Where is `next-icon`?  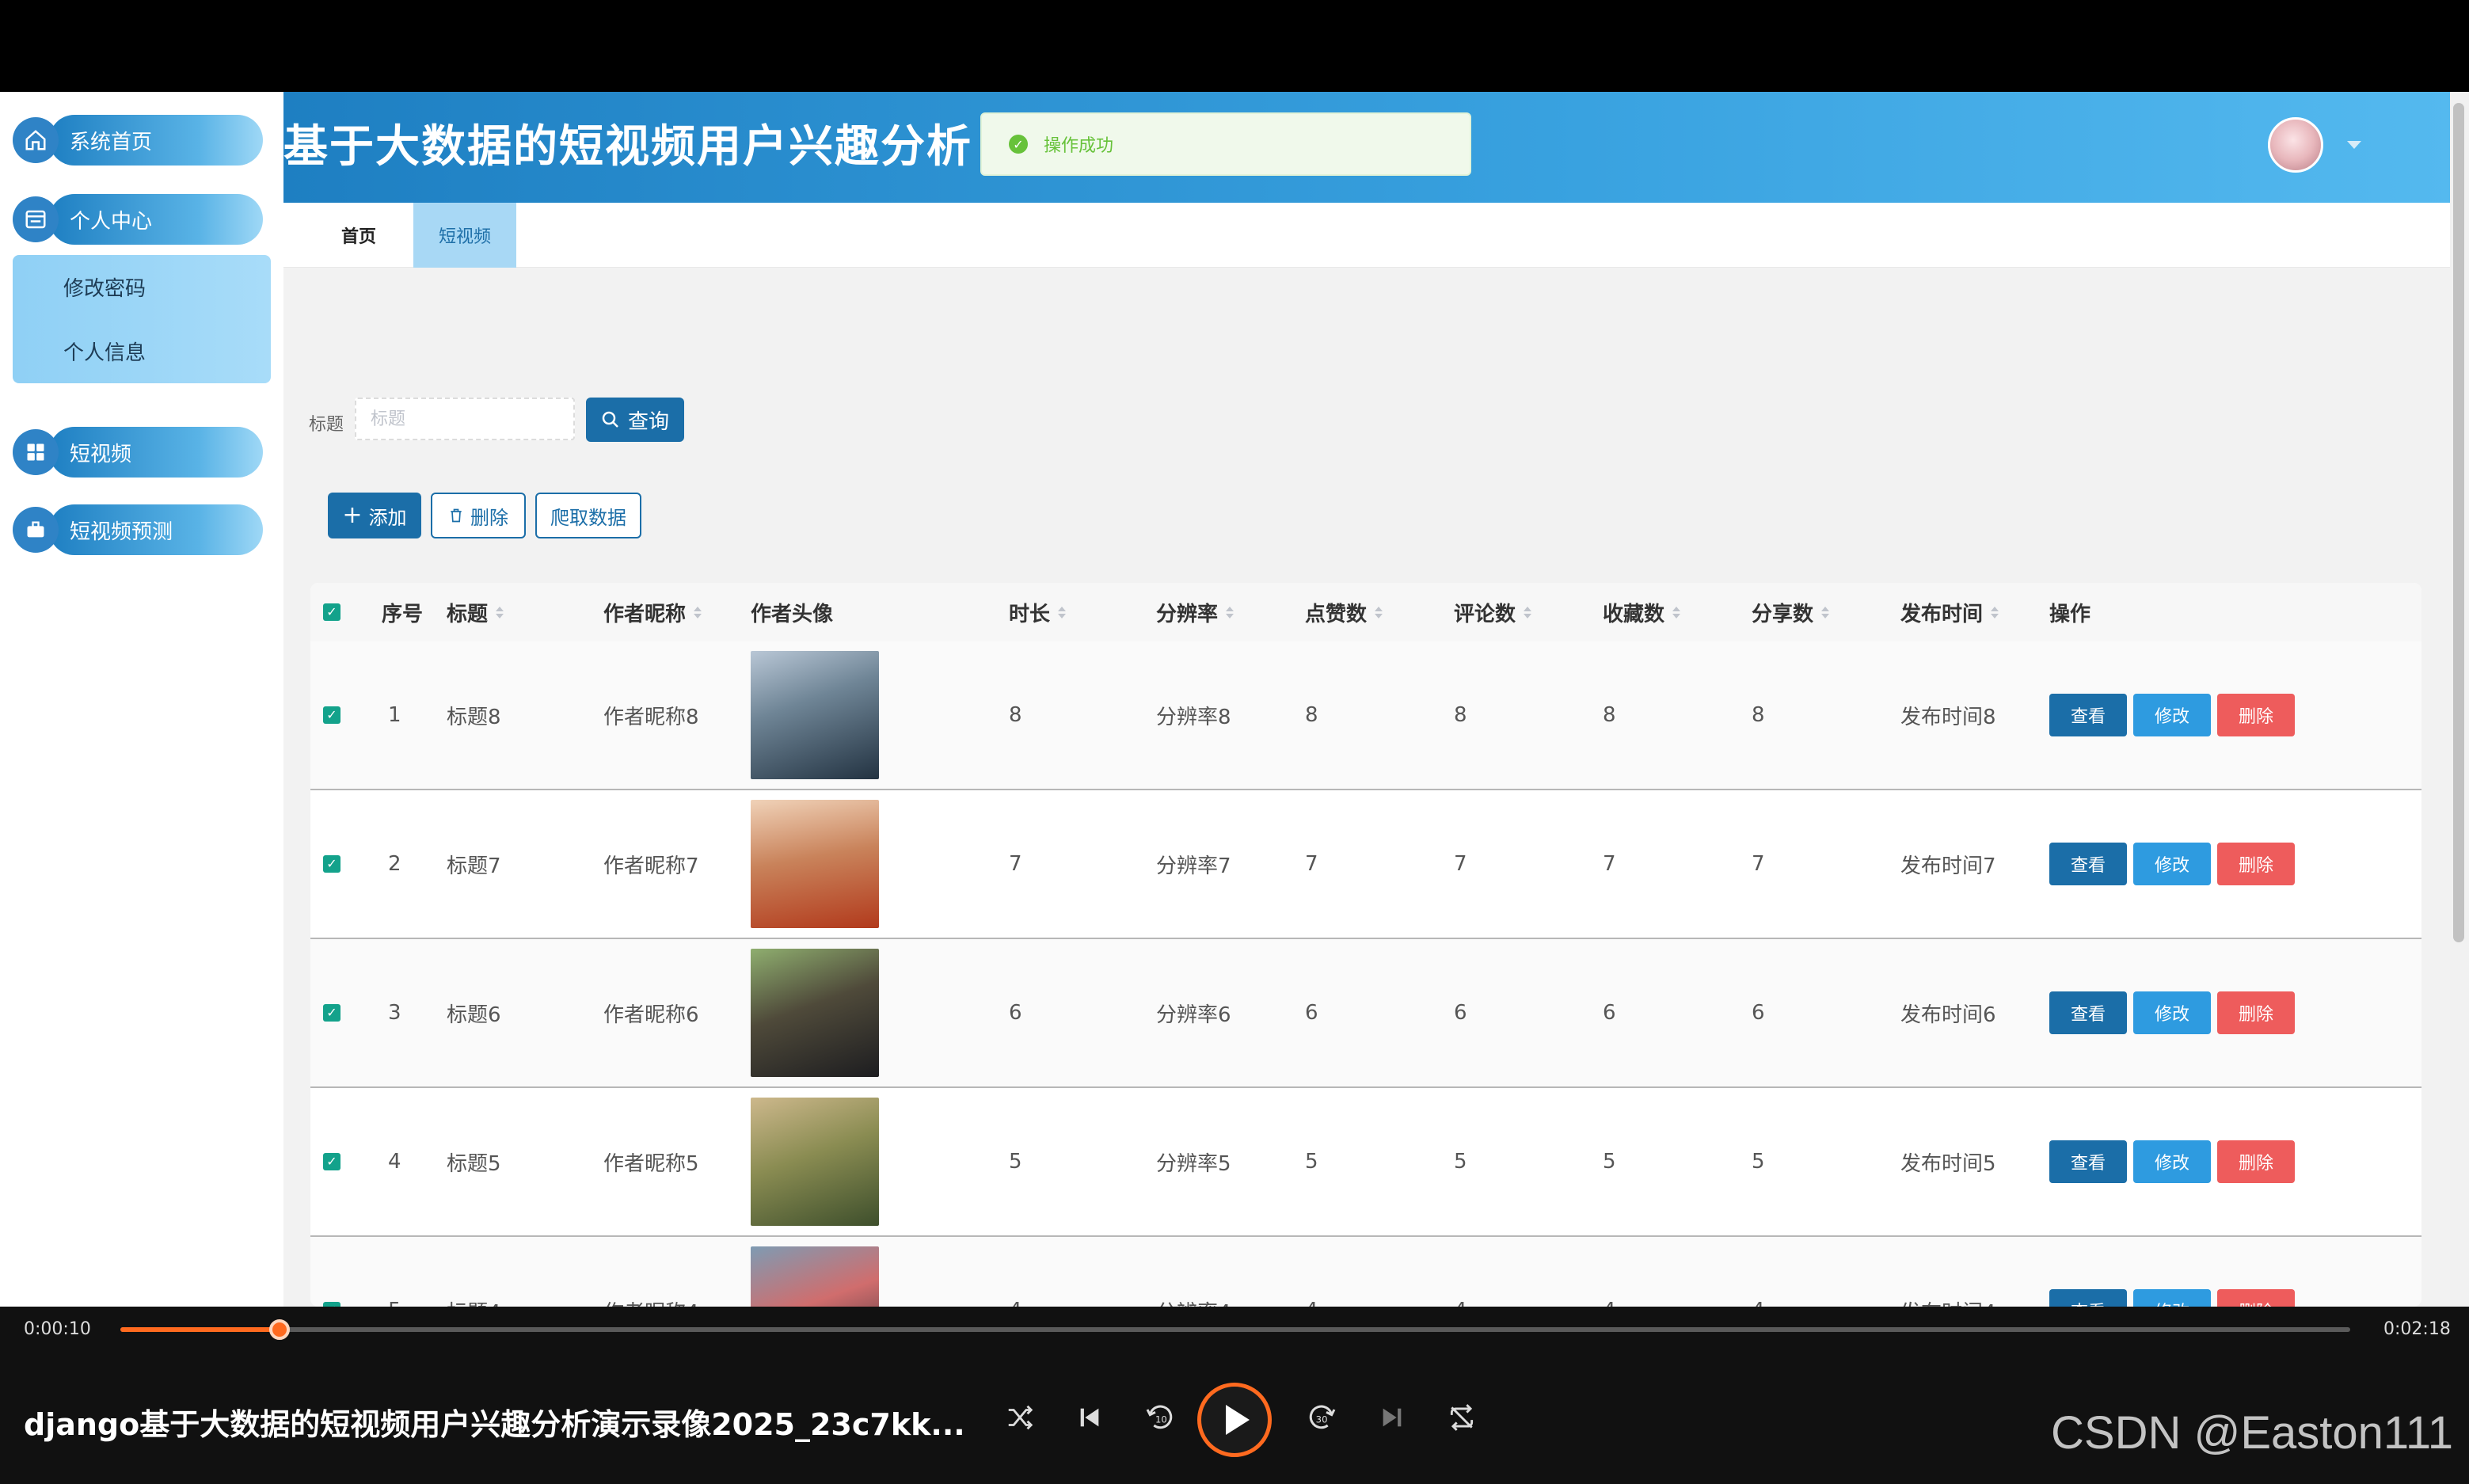 next-icon is located at coordinates (1392, 1418).